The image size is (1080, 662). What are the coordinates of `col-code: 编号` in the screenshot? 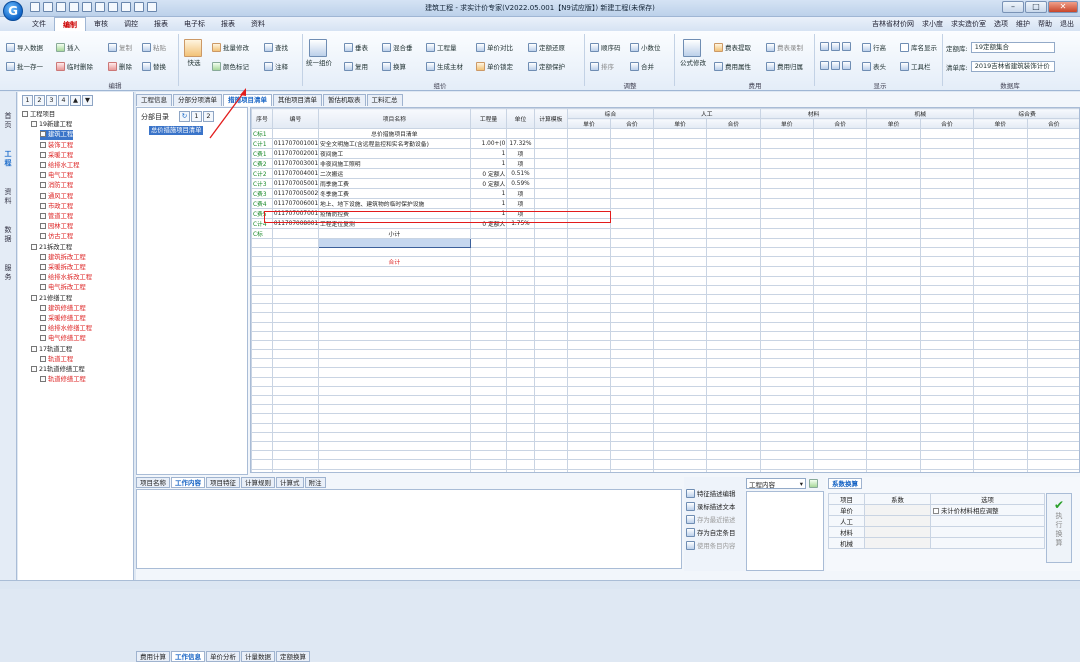 It's located at (295, 119).